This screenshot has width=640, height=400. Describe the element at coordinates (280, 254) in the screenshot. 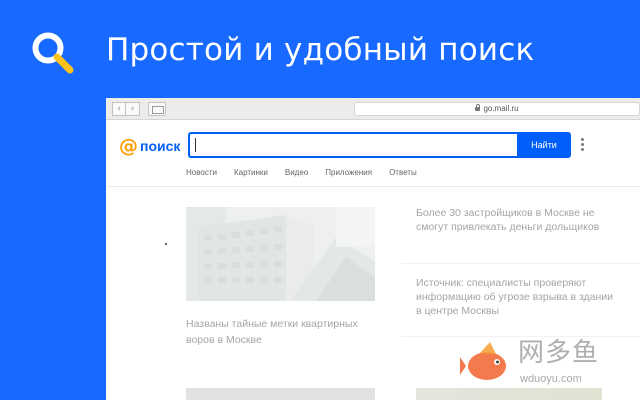

I see `news-image-building` at that location.